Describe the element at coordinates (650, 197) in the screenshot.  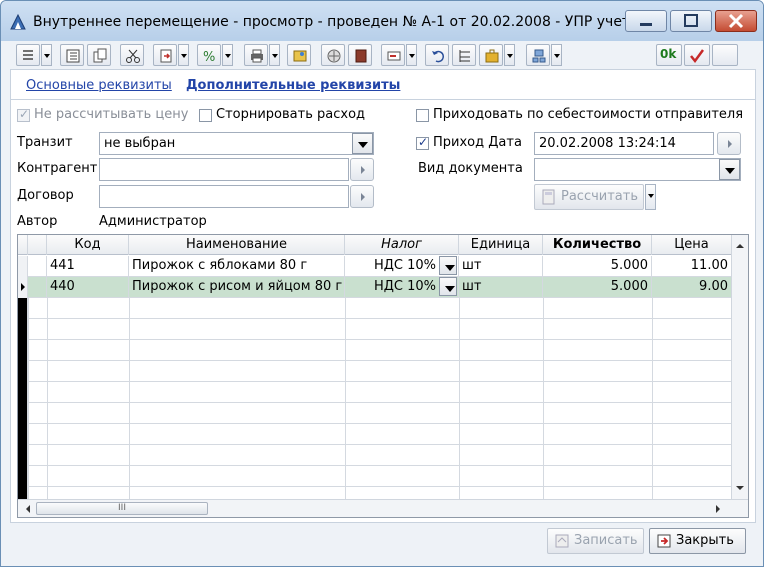
I see `calculate-dropdown` at that location.